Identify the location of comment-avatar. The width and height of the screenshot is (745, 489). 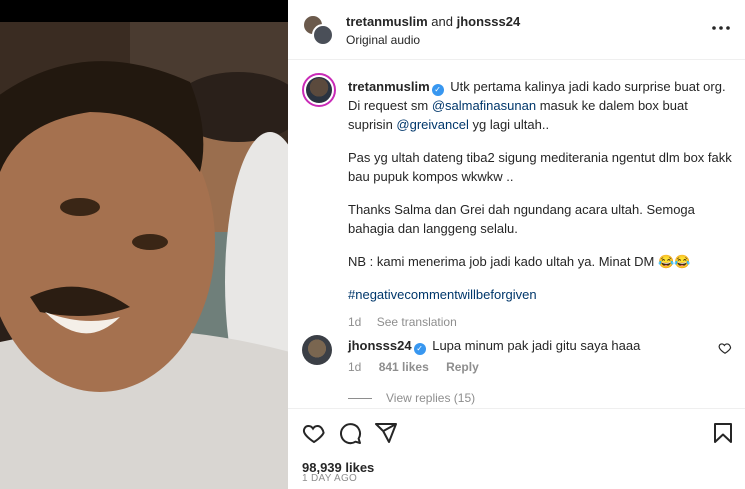
(317, 350).